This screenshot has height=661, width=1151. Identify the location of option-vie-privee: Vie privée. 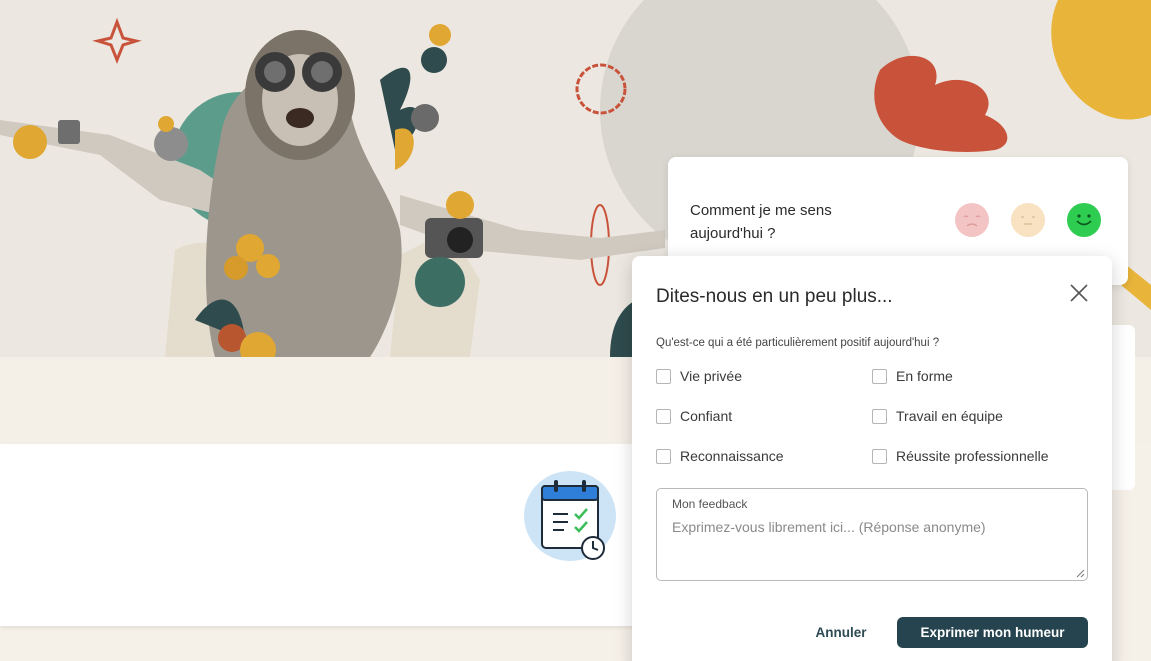
(699, 376).